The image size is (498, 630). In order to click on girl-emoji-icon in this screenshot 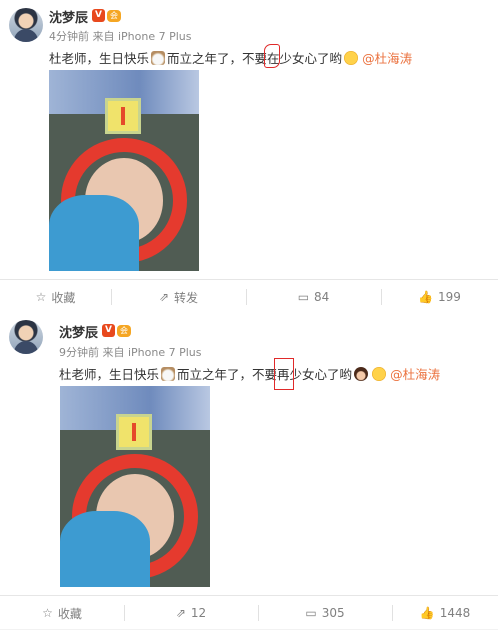, I will do `click(361, 373)`.